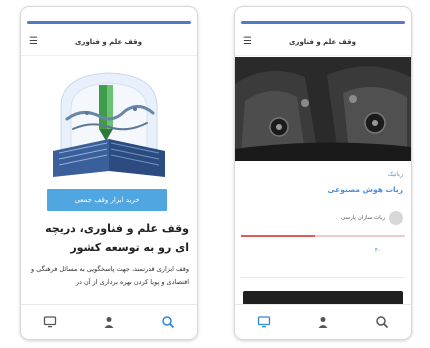 Image resolution: width=430 pixels, height=348 pixels. Describe the element at coordinates (278, 236) in the screenshot. I see `progress-fill` at that location.